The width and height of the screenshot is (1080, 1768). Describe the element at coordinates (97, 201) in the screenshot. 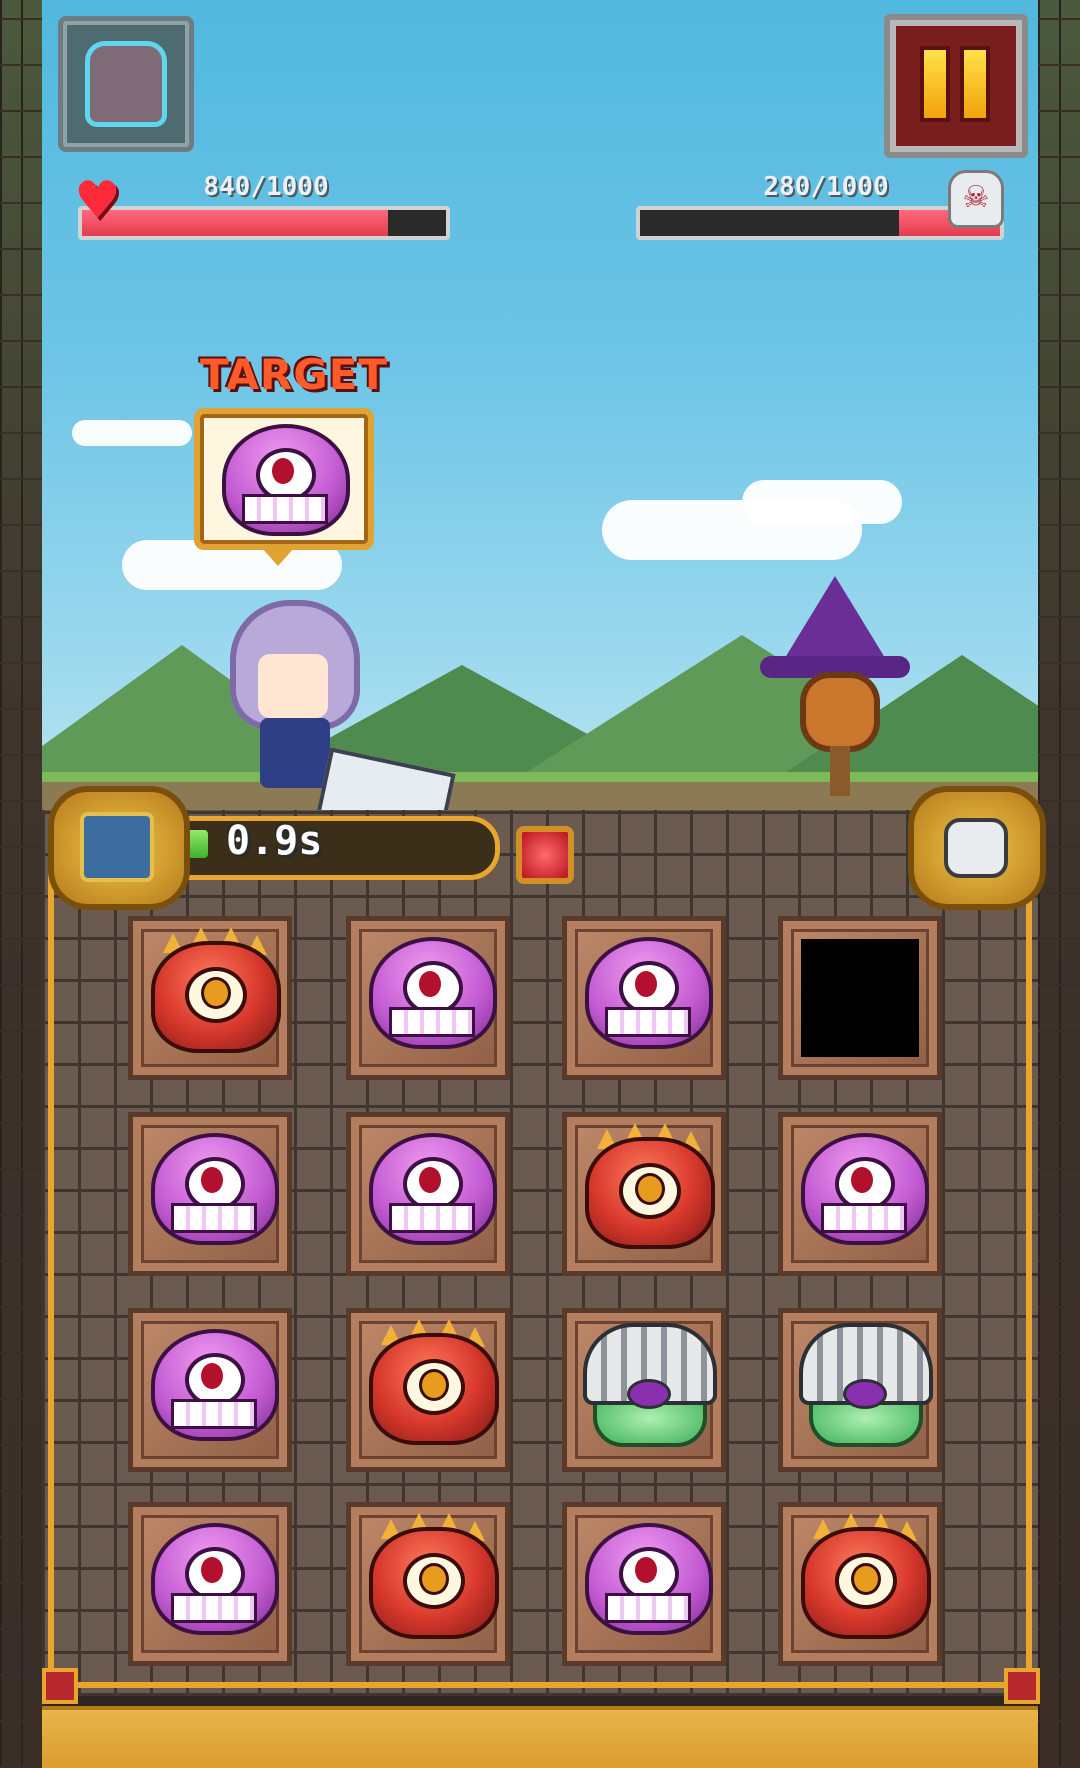

I see `heart-icon: ♥` at that location.